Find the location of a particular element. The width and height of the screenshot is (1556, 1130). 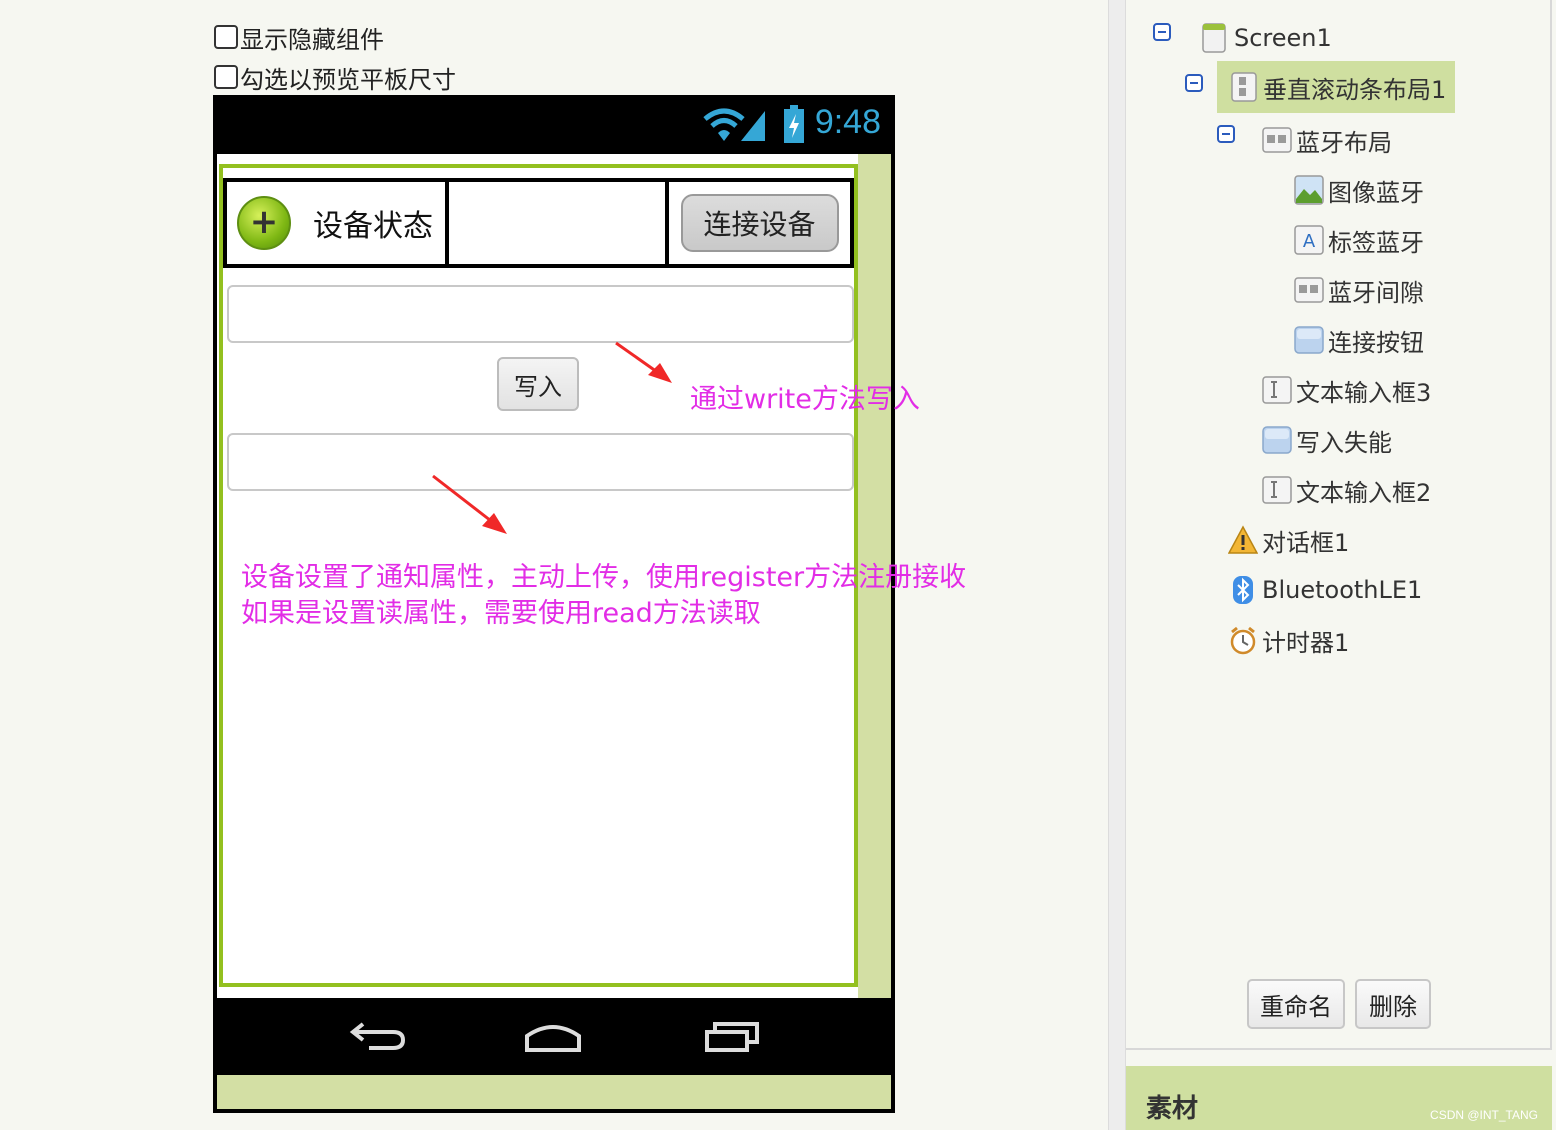

notifier-warning-icon is located at coordinates (1243, 539).